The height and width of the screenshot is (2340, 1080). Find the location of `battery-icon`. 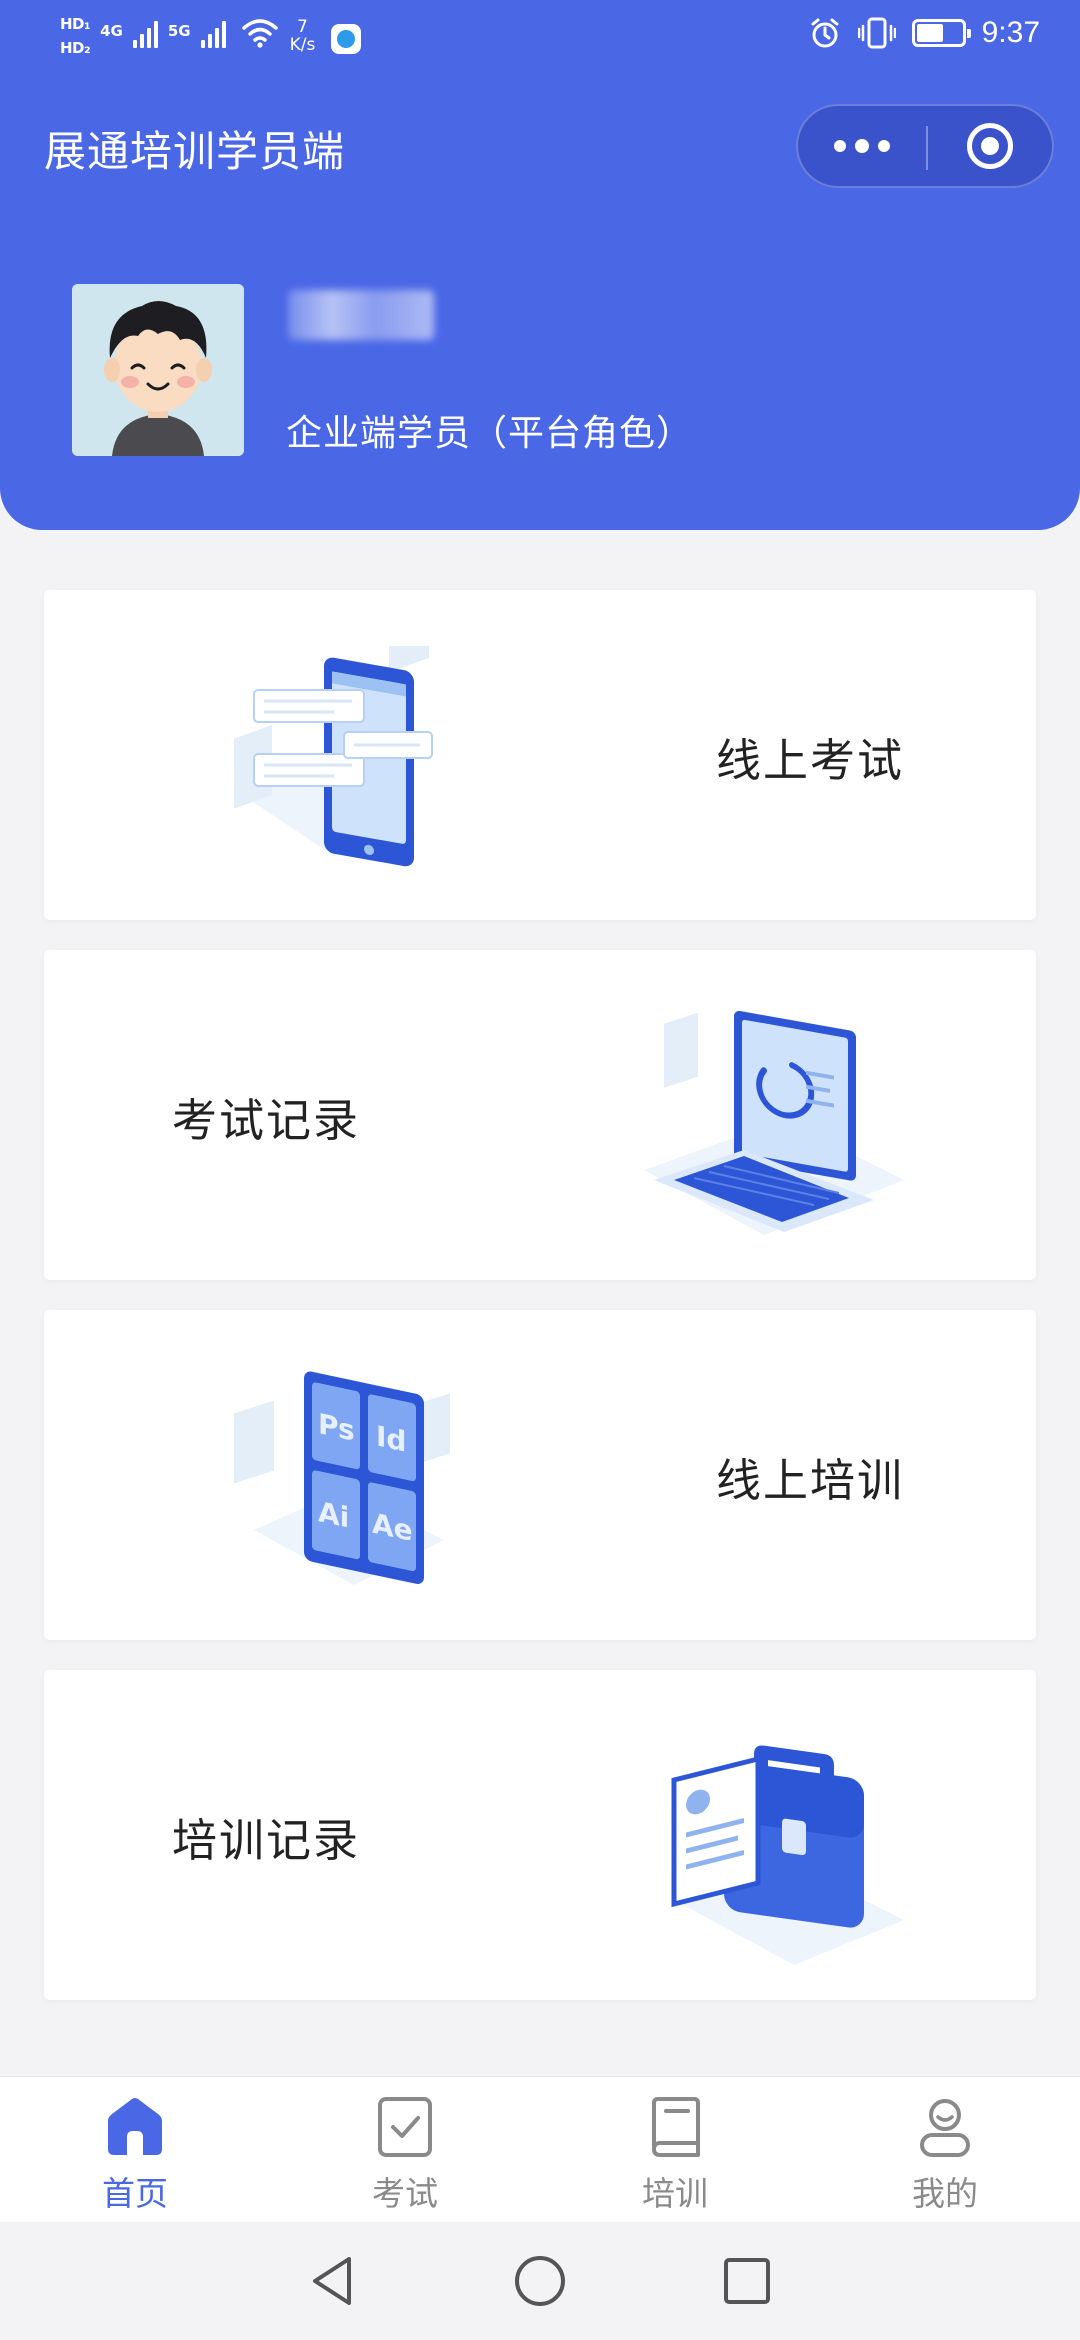

battery-icon is located at coordinates (941, 33).